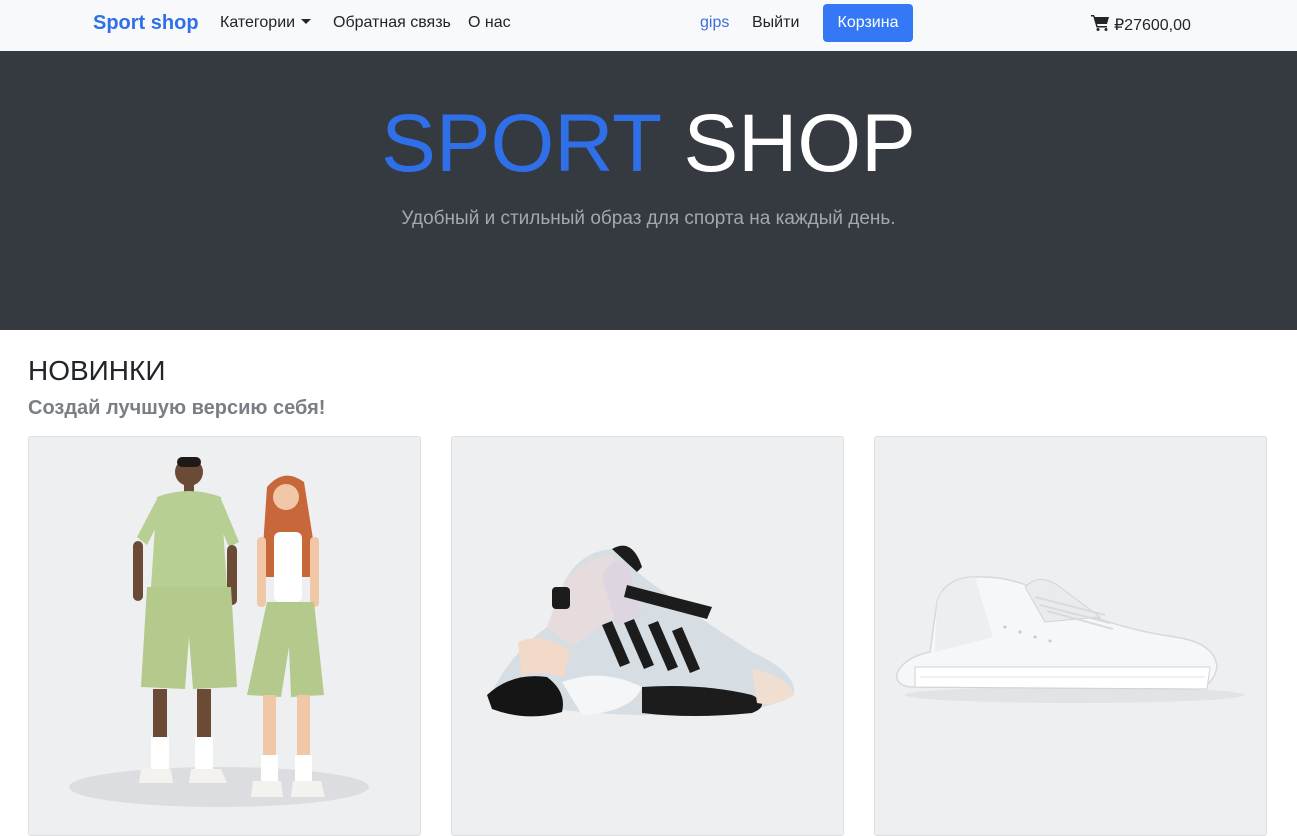 The width and height of the screenshot is (1297, 836). Describe the element at coordinates (1152, 25) in the screenshot. I see `cart-total-amount: ₽27600,00` at that location.